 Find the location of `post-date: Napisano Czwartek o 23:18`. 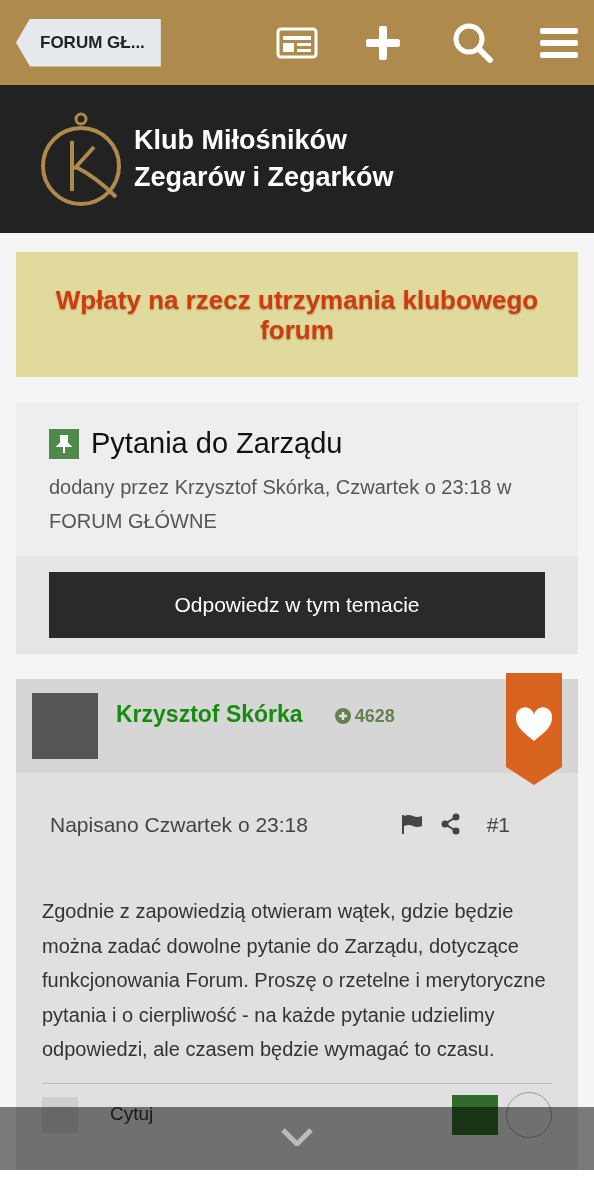

post-date: Napisano Czwartek o 23:18 is located at coordinates (179, 824).